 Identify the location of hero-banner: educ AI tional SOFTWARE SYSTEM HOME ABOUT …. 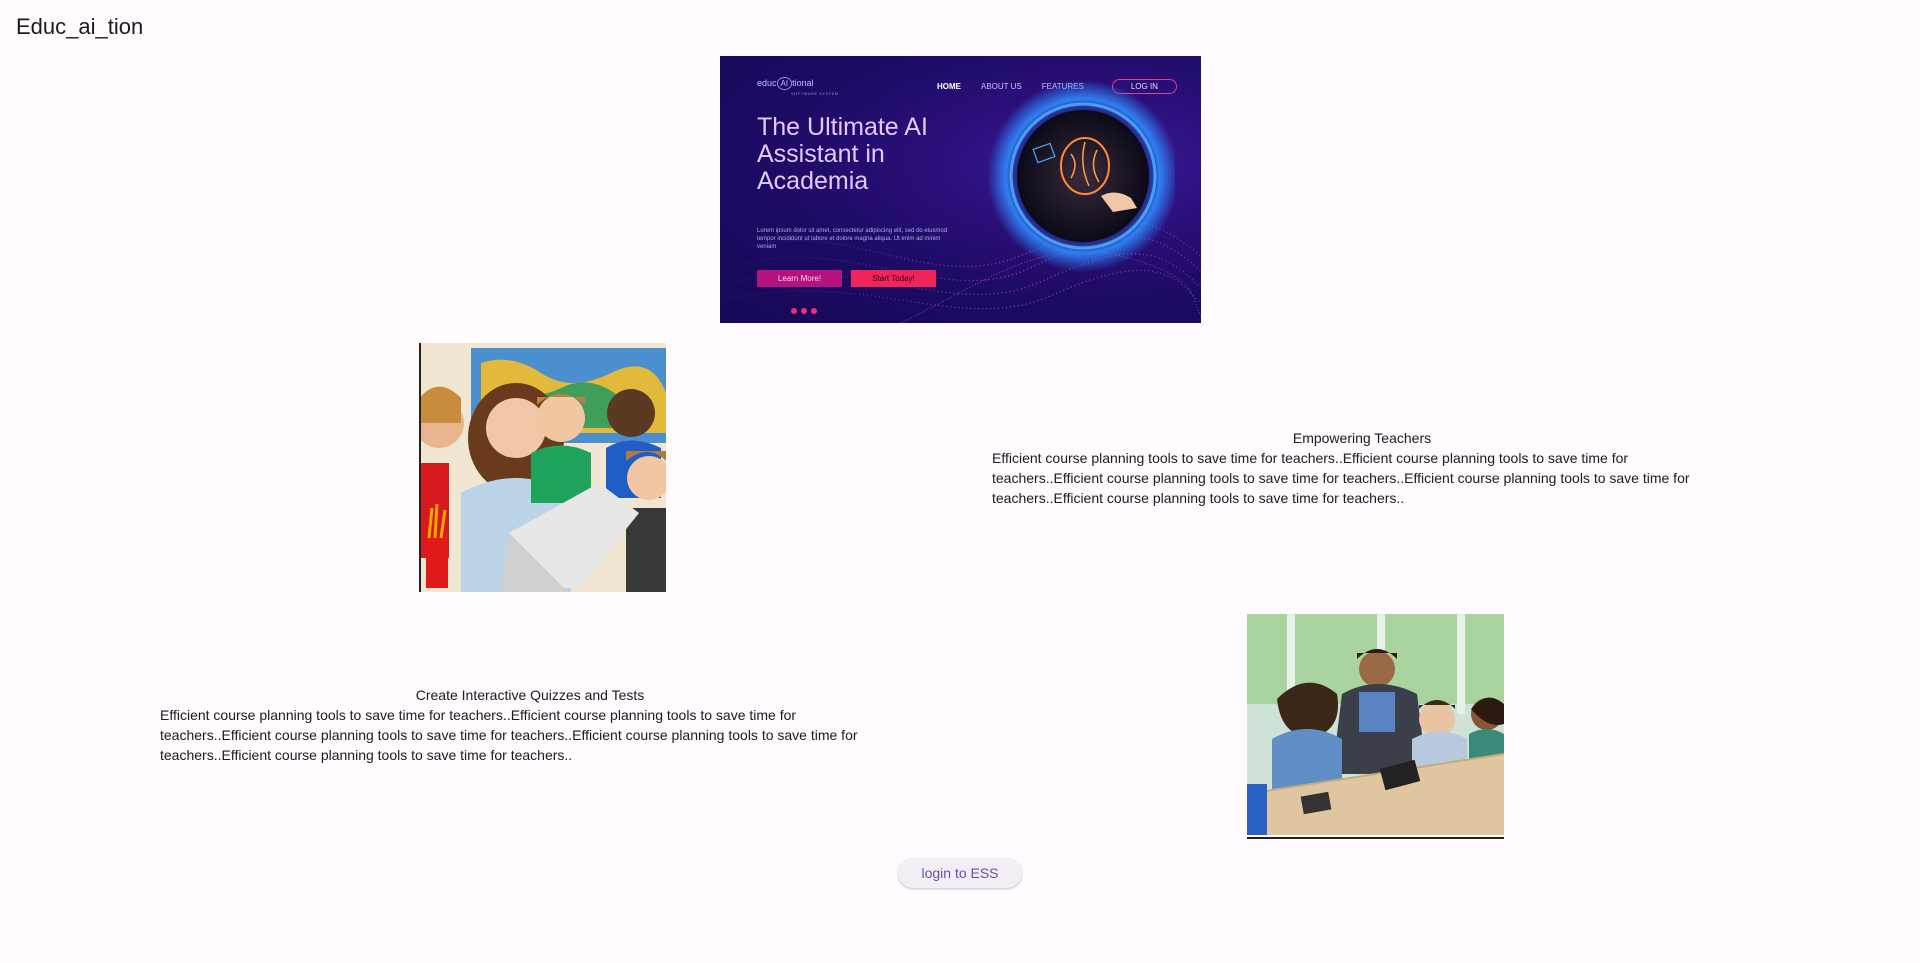
(960, 189).